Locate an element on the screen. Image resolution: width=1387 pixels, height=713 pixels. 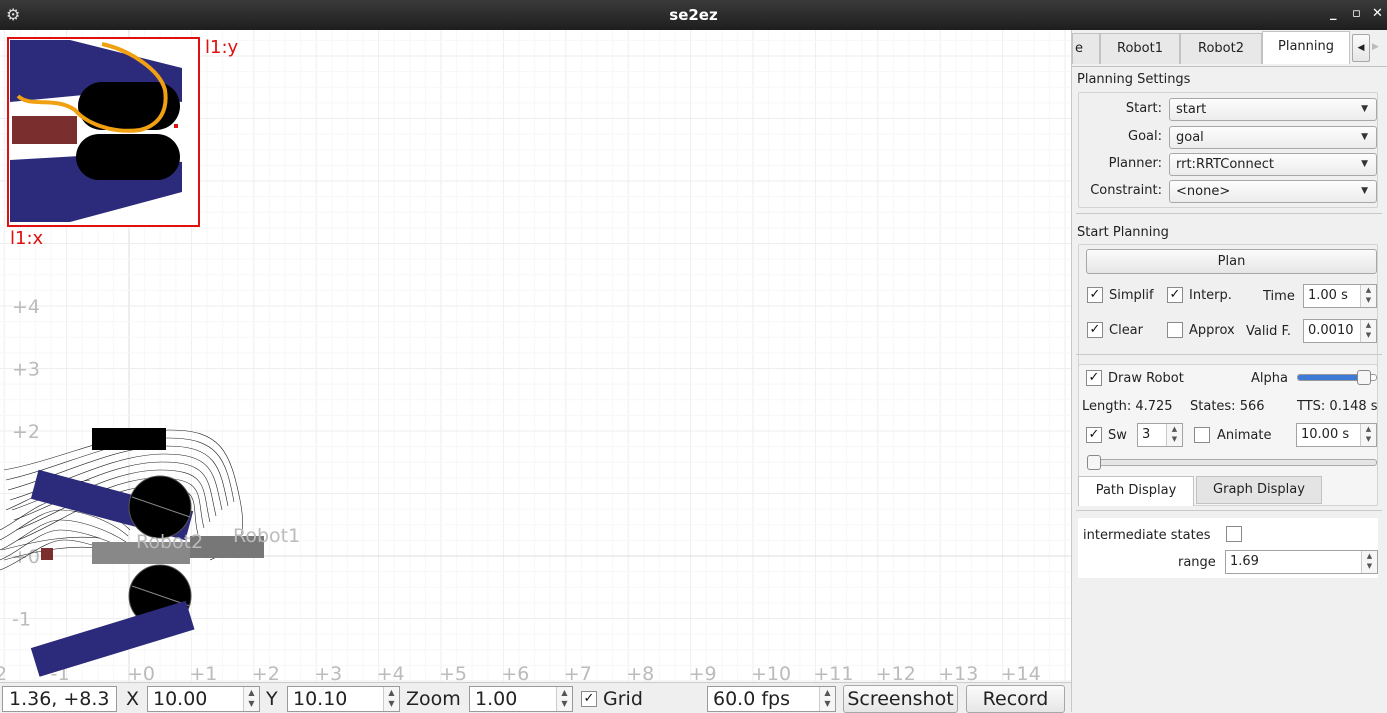
time-spinbox: 1.00 s ▲ ▼ is located at coordinates (1340, 296).